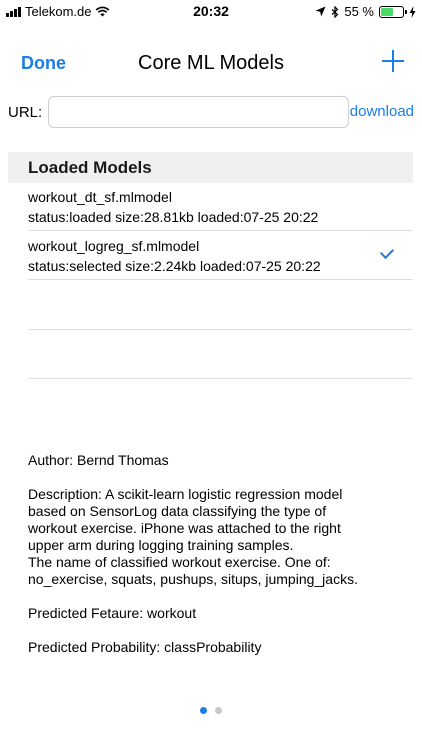 Image resolution: width=422 pixels, height=750 pixels. What do you see at coordinates (25, 112) in the screenshot?
I see `url-label: URL:` at bounding box center [25, 112].